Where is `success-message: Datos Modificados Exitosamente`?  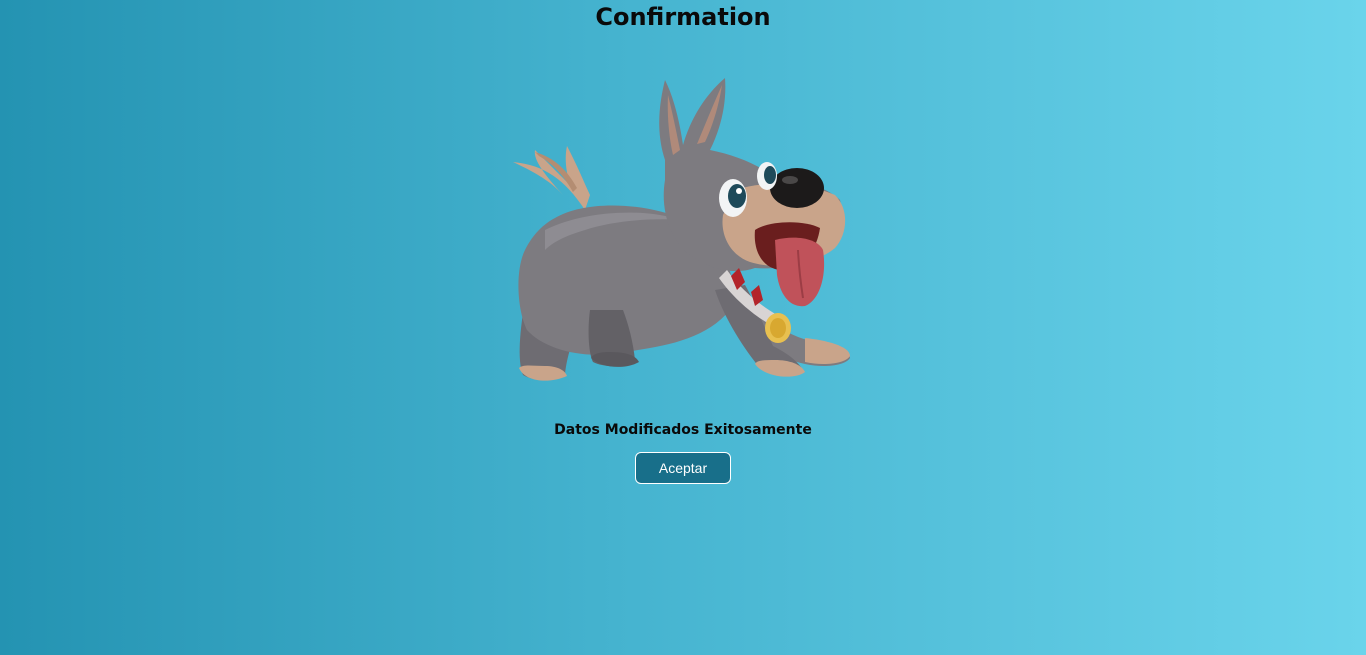 success-message: Datos Modificados Exitosamente is located at coordinates (683, 430).